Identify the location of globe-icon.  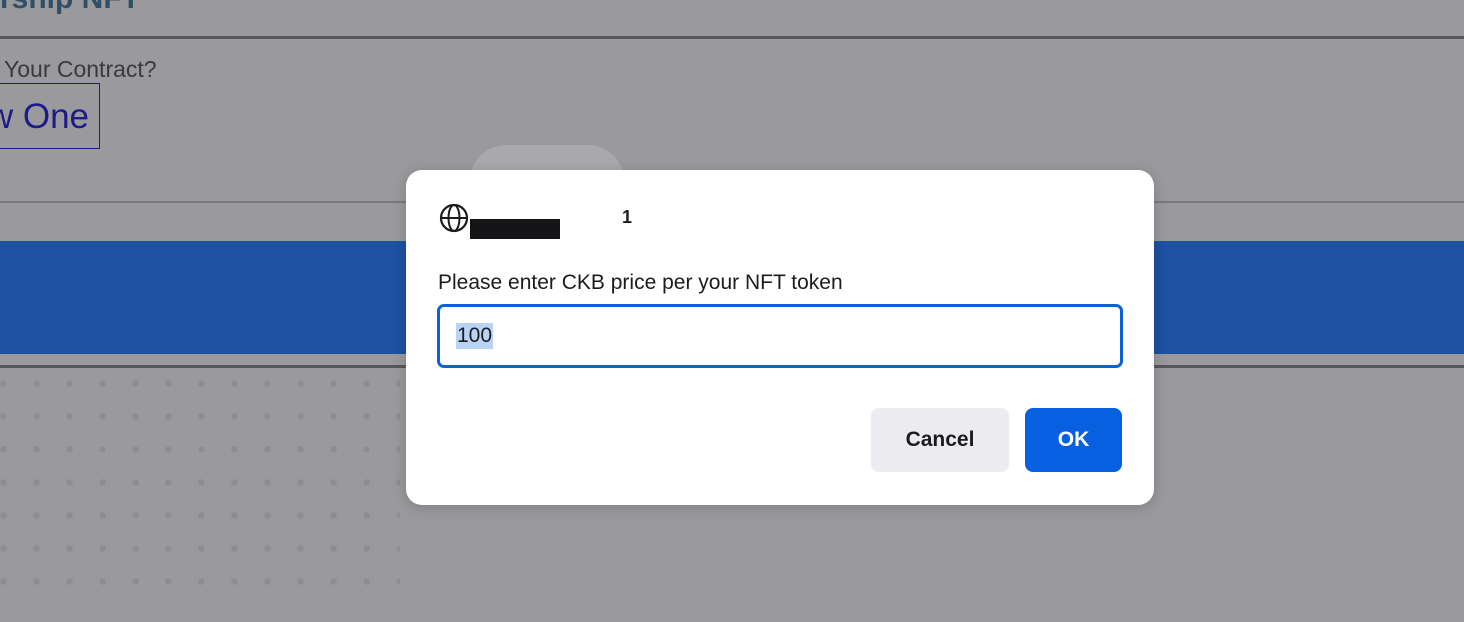
(454, 218).